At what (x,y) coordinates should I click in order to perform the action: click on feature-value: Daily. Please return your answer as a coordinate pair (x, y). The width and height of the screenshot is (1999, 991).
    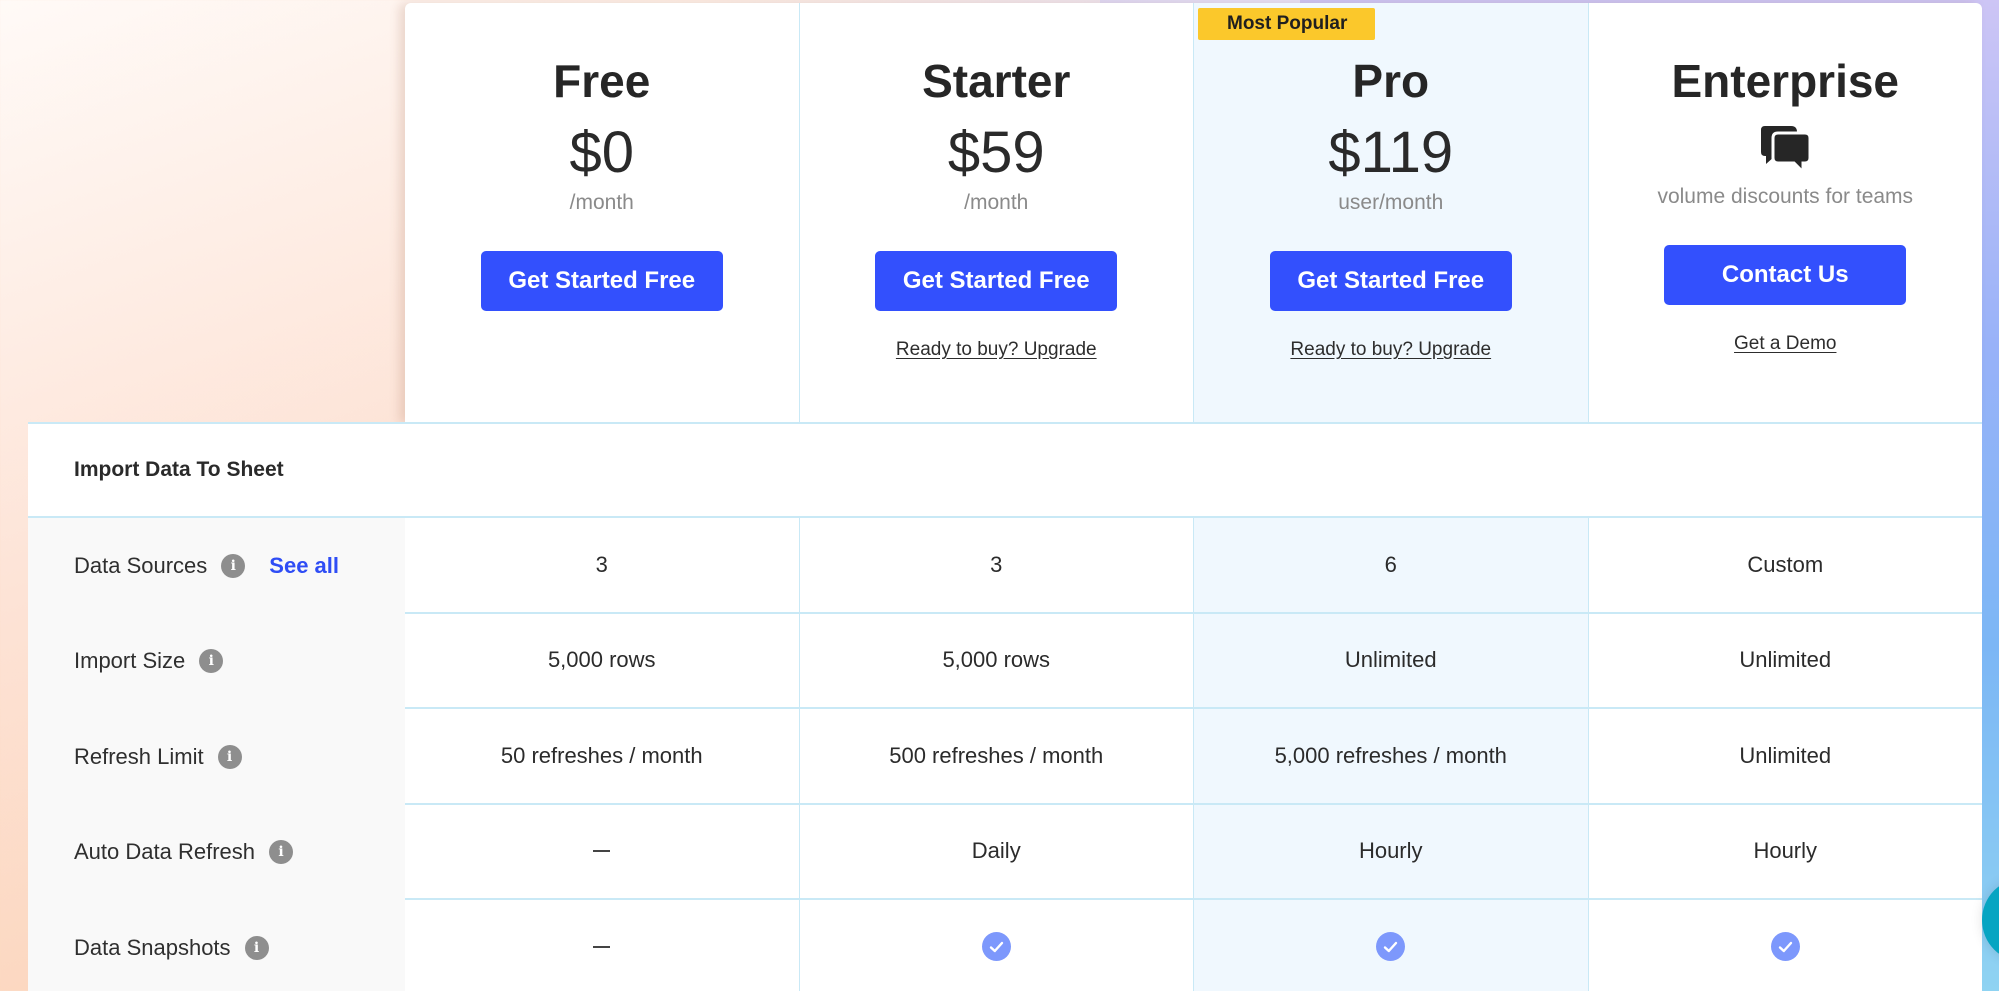
    Looking at the image, I should click on (996, 851).